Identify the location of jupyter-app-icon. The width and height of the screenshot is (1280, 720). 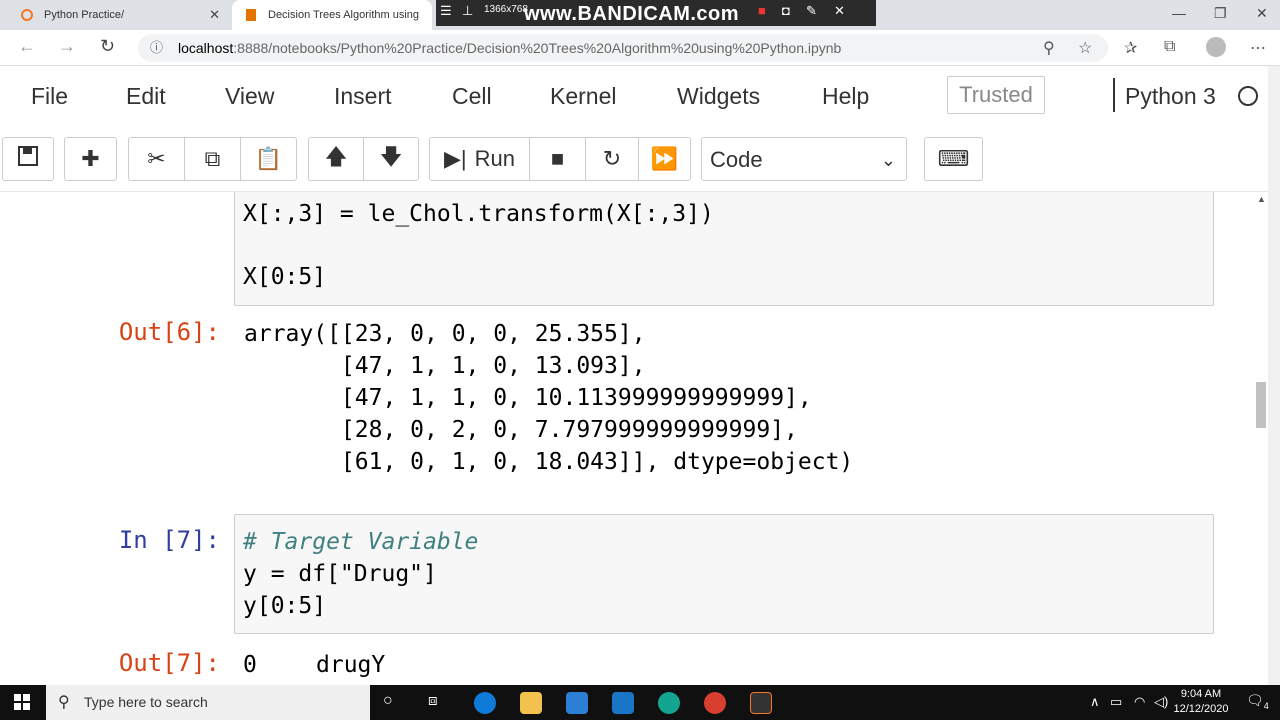
(761, 703).